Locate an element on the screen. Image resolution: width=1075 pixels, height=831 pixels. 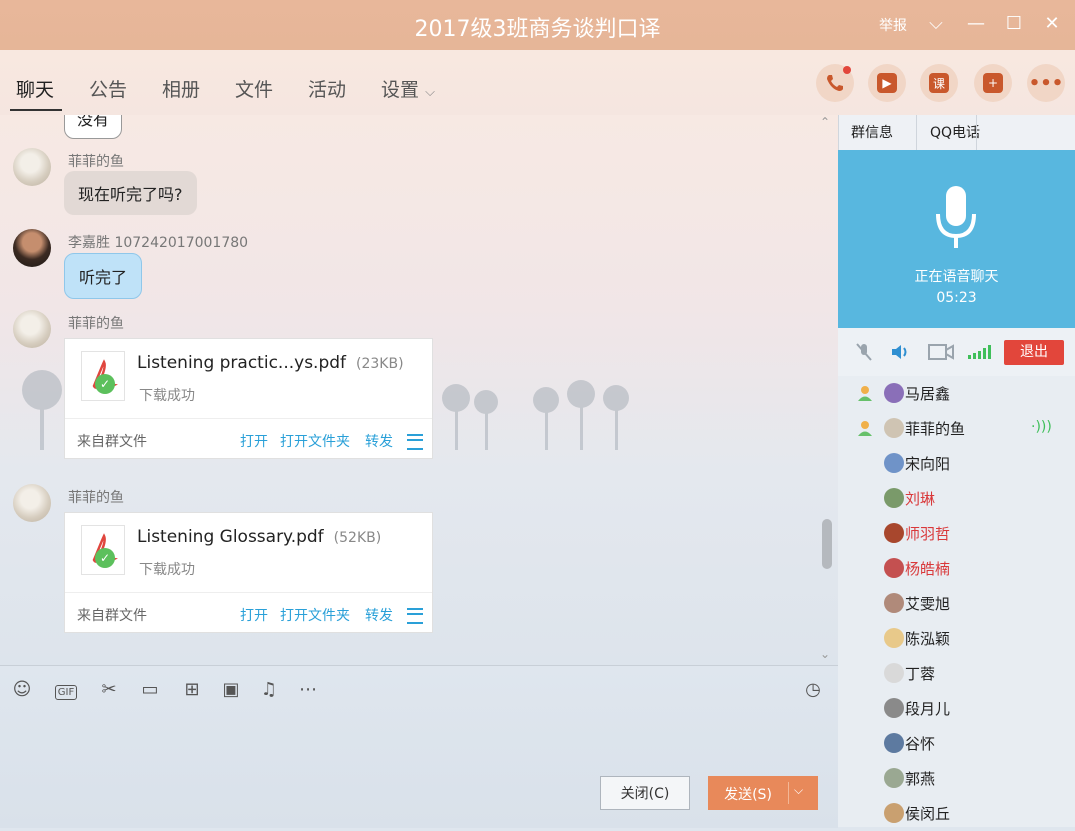
member-name: 艾雯旭 is located at coordinates (928, 604).